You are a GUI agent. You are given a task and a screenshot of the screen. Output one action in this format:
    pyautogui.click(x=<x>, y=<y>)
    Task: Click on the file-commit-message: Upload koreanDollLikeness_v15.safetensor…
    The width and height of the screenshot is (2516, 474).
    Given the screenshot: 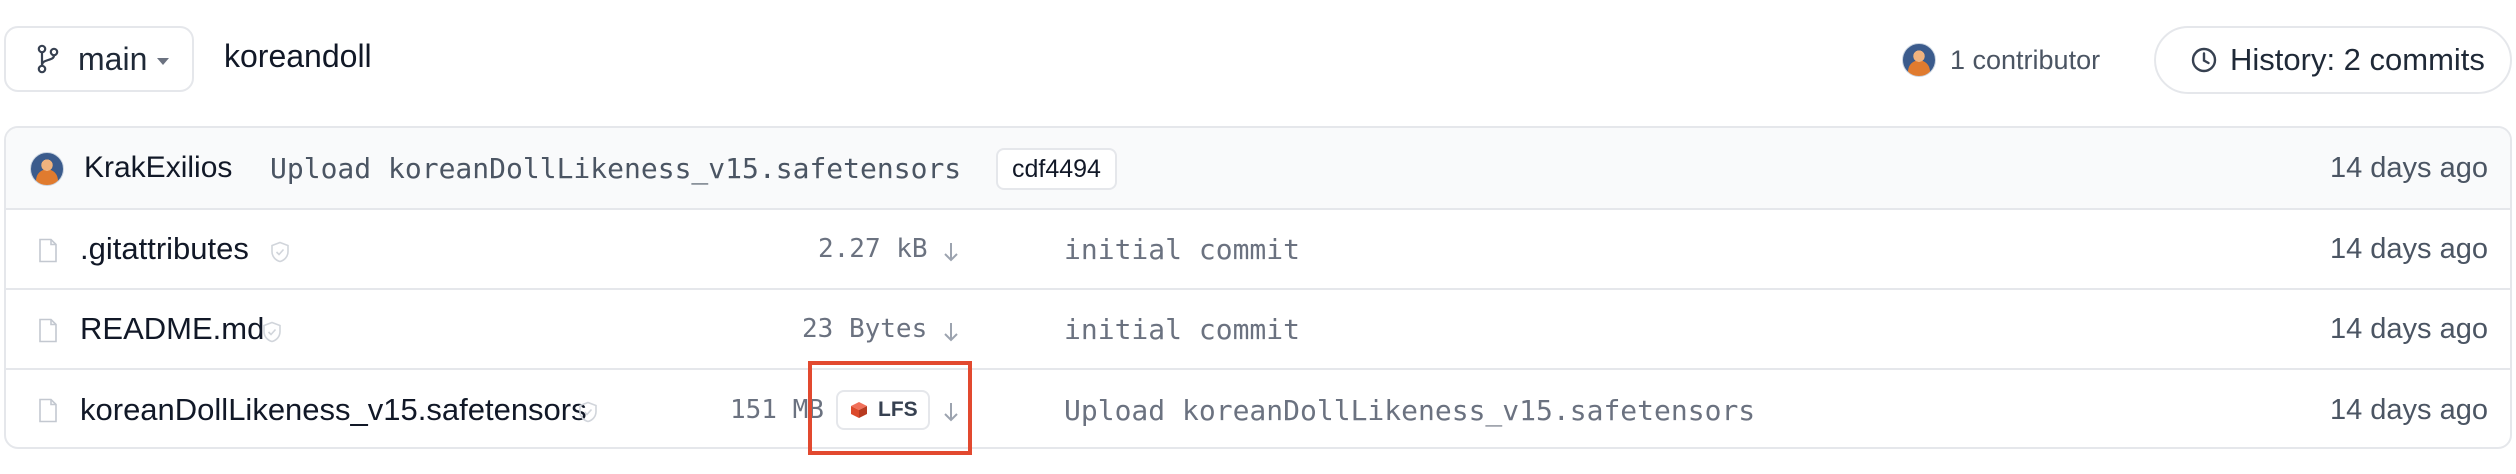 What is the action you would take?
    pyautogui.click(x=1409, y=410)
    